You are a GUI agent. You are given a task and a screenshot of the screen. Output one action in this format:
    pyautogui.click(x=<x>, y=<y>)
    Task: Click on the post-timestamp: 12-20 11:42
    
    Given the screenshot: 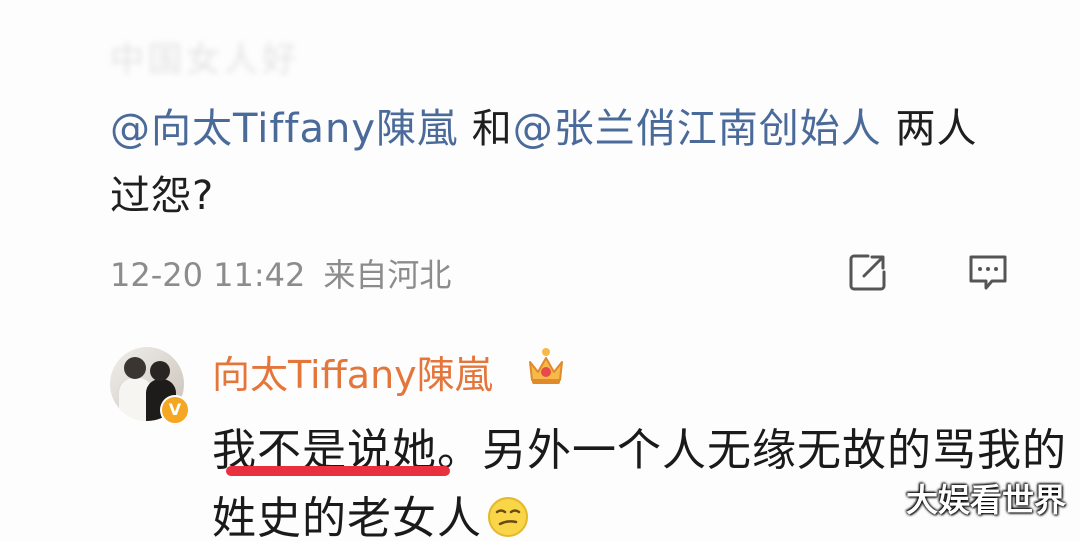 What is the action you would take?
    pyautogui.click(x=208, y=275)
    